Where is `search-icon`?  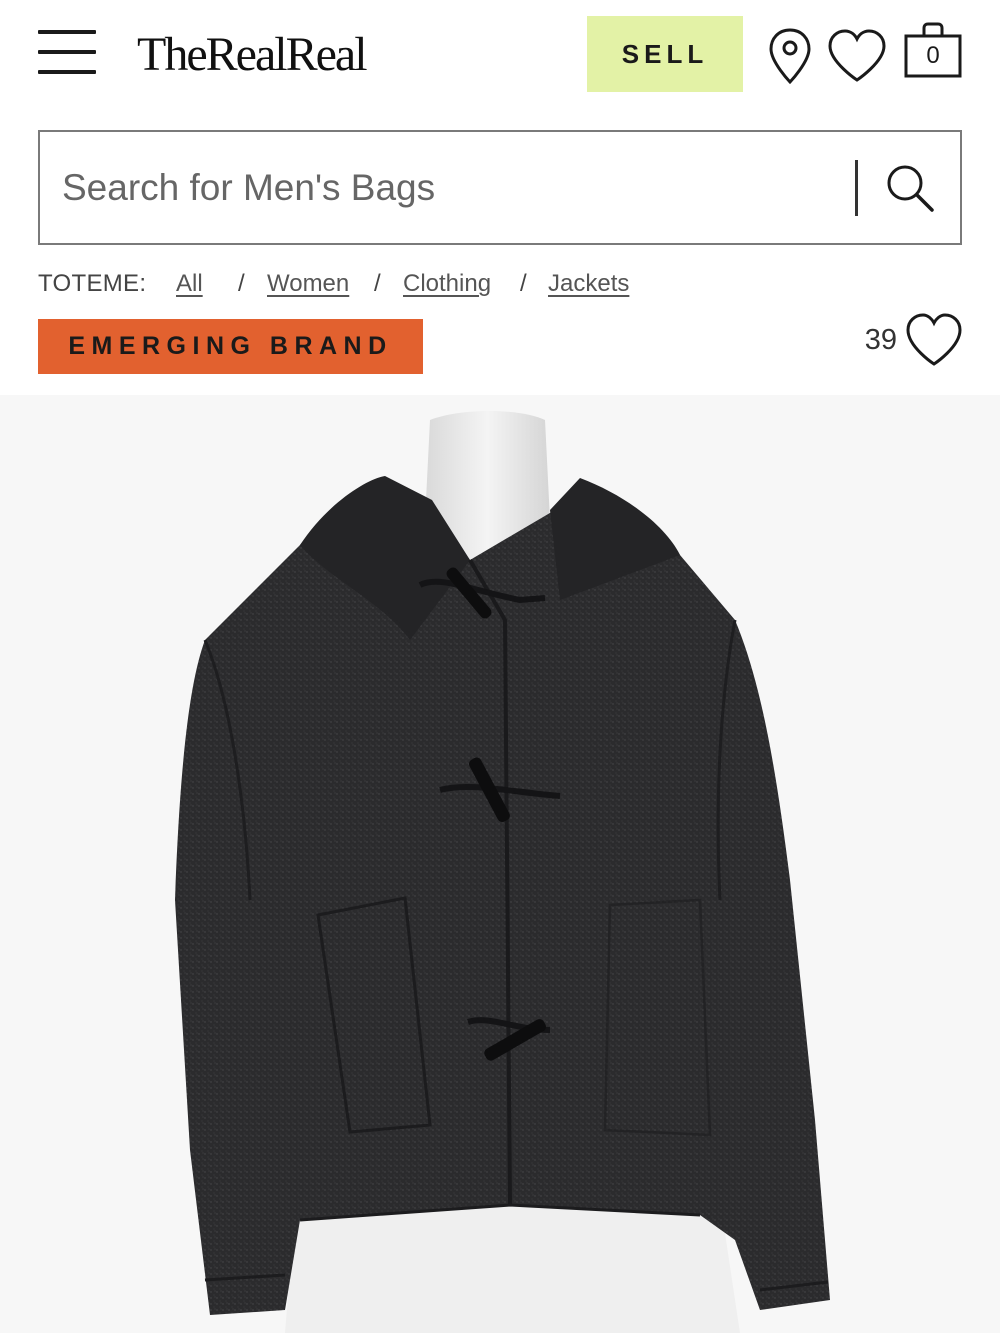
search-icon is located at coordinates (910, 188).